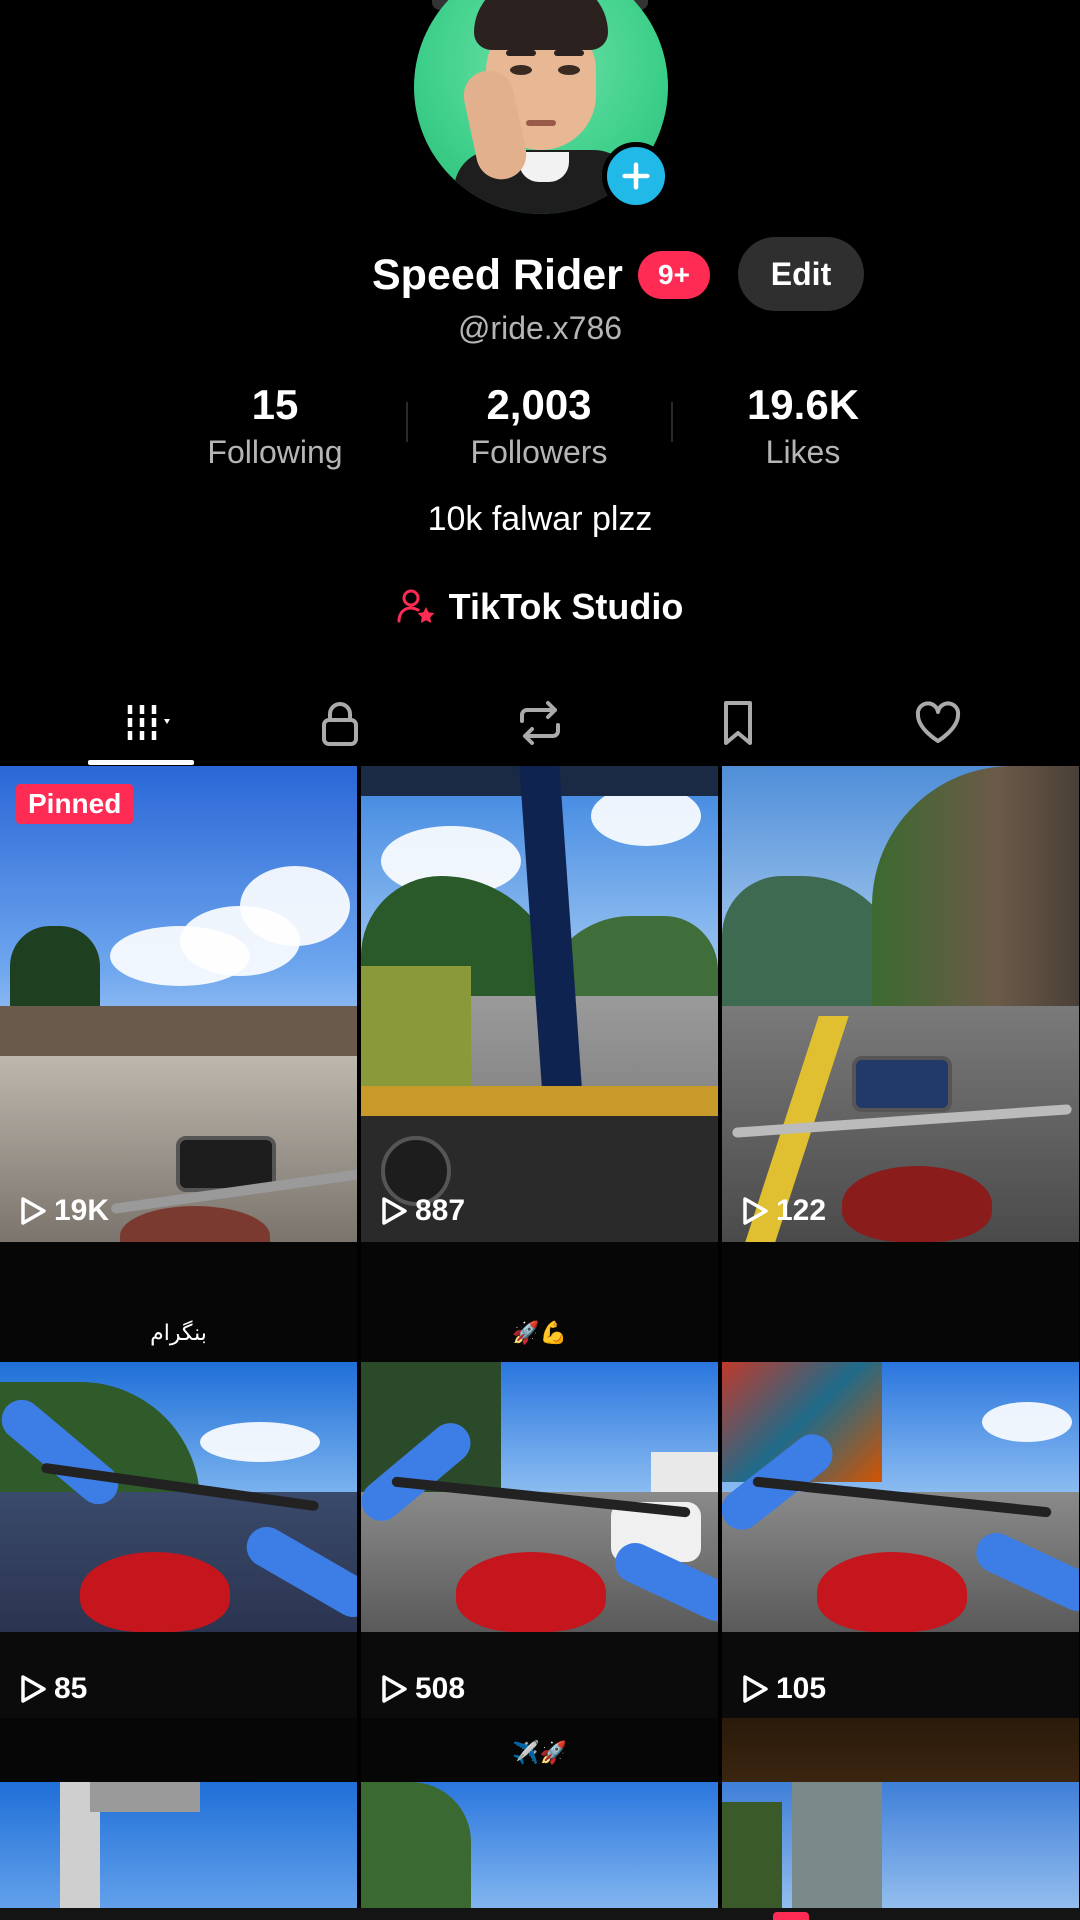  Describe the element at coordinates (791, 1916) in the screenshot. I see `inbox-notification-dot` at that location.